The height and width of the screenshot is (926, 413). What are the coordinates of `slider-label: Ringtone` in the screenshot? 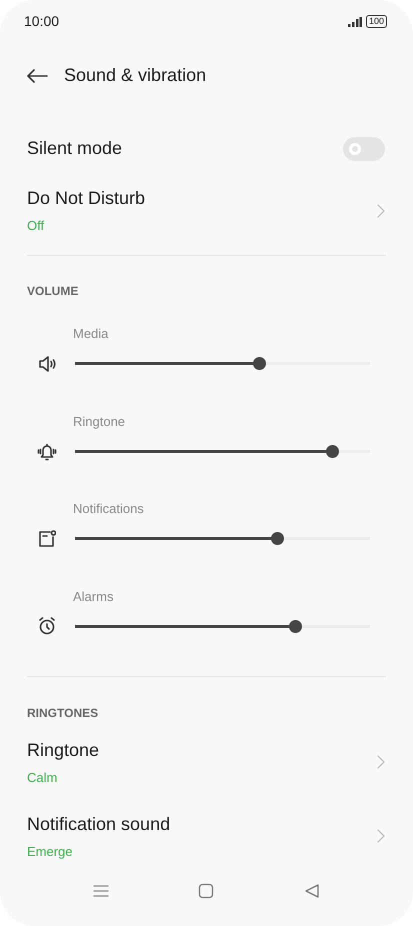 It's located at (99, 421).